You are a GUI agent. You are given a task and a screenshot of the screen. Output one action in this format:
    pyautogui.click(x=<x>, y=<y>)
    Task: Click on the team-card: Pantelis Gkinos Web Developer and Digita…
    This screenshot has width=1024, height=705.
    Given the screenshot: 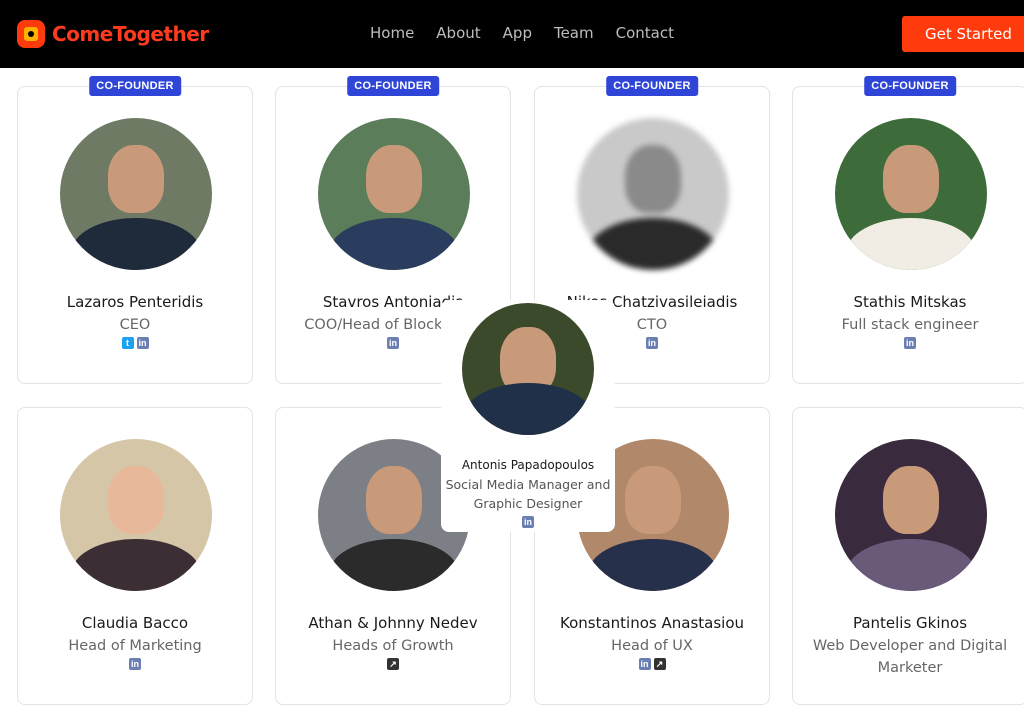 What is the action you would take?
    pyautogui.click(x=908, y=556)
    